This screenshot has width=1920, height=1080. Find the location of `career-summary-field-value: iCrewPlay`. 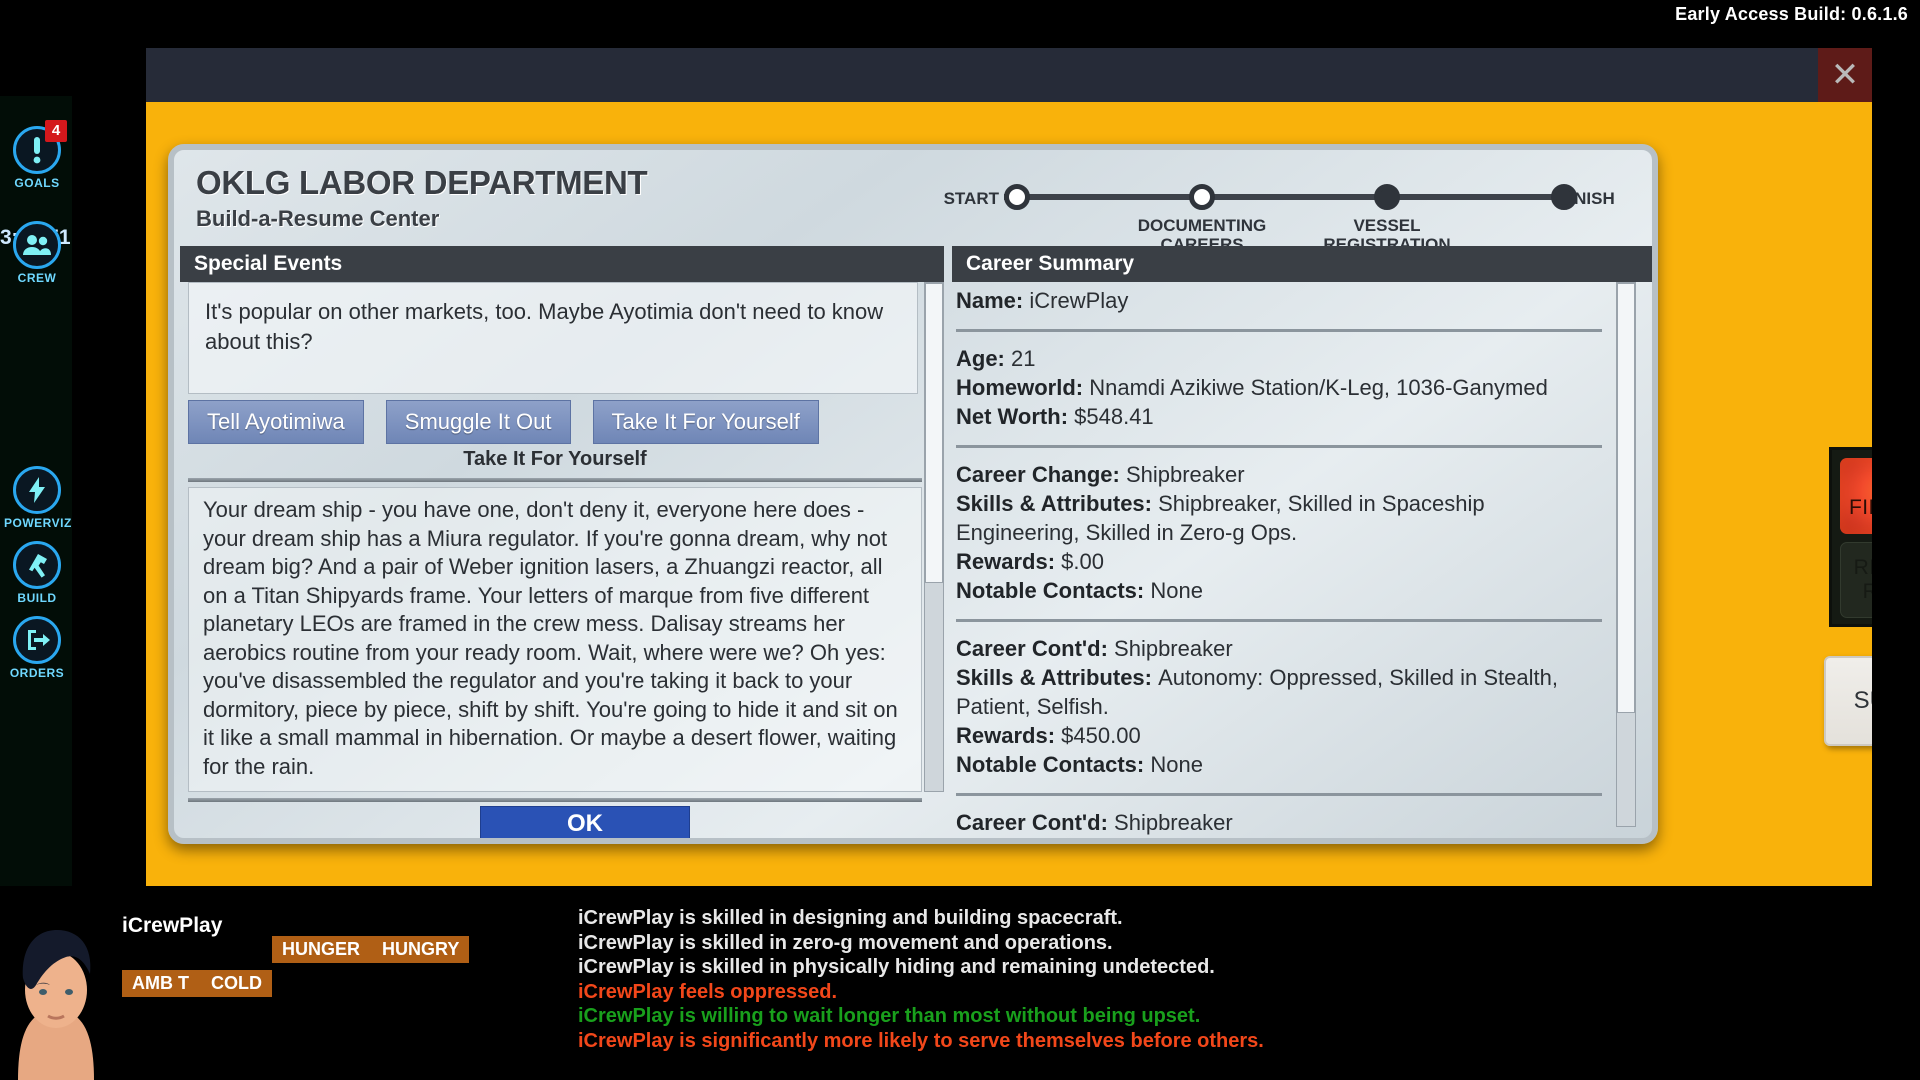

career-summary-field-value: iCrewPlay is located at coordinates (1079, 300).